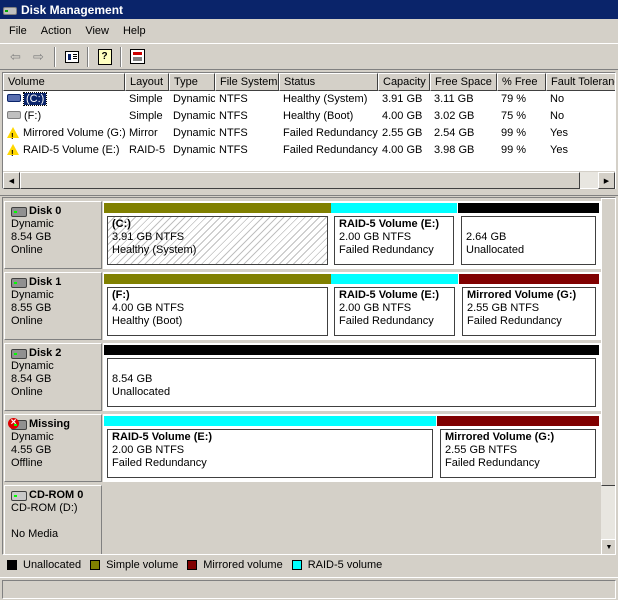  I want to click on disk-size: 8.55 GB, so click(31, 308).